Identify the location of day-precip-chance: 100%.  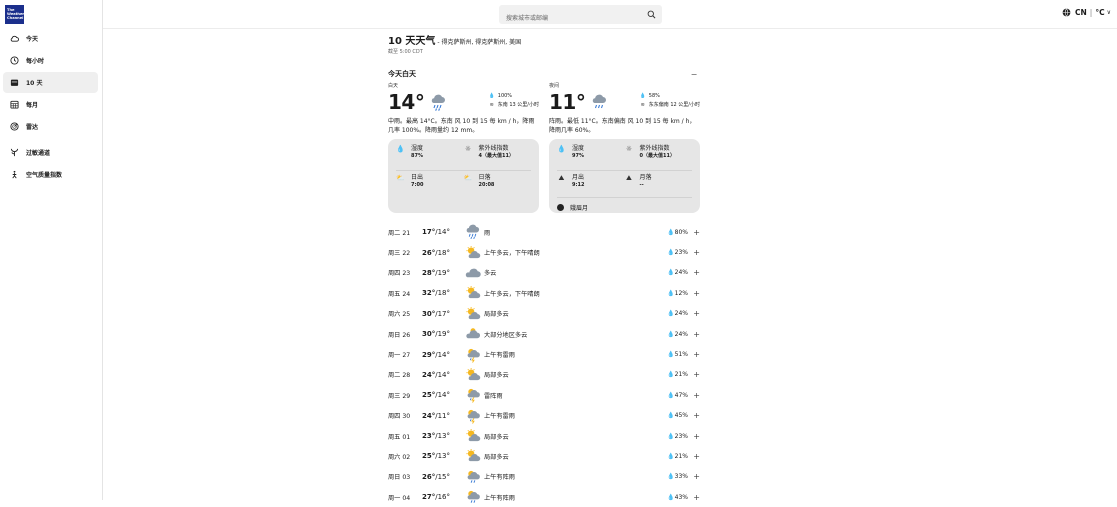
(505, 96).